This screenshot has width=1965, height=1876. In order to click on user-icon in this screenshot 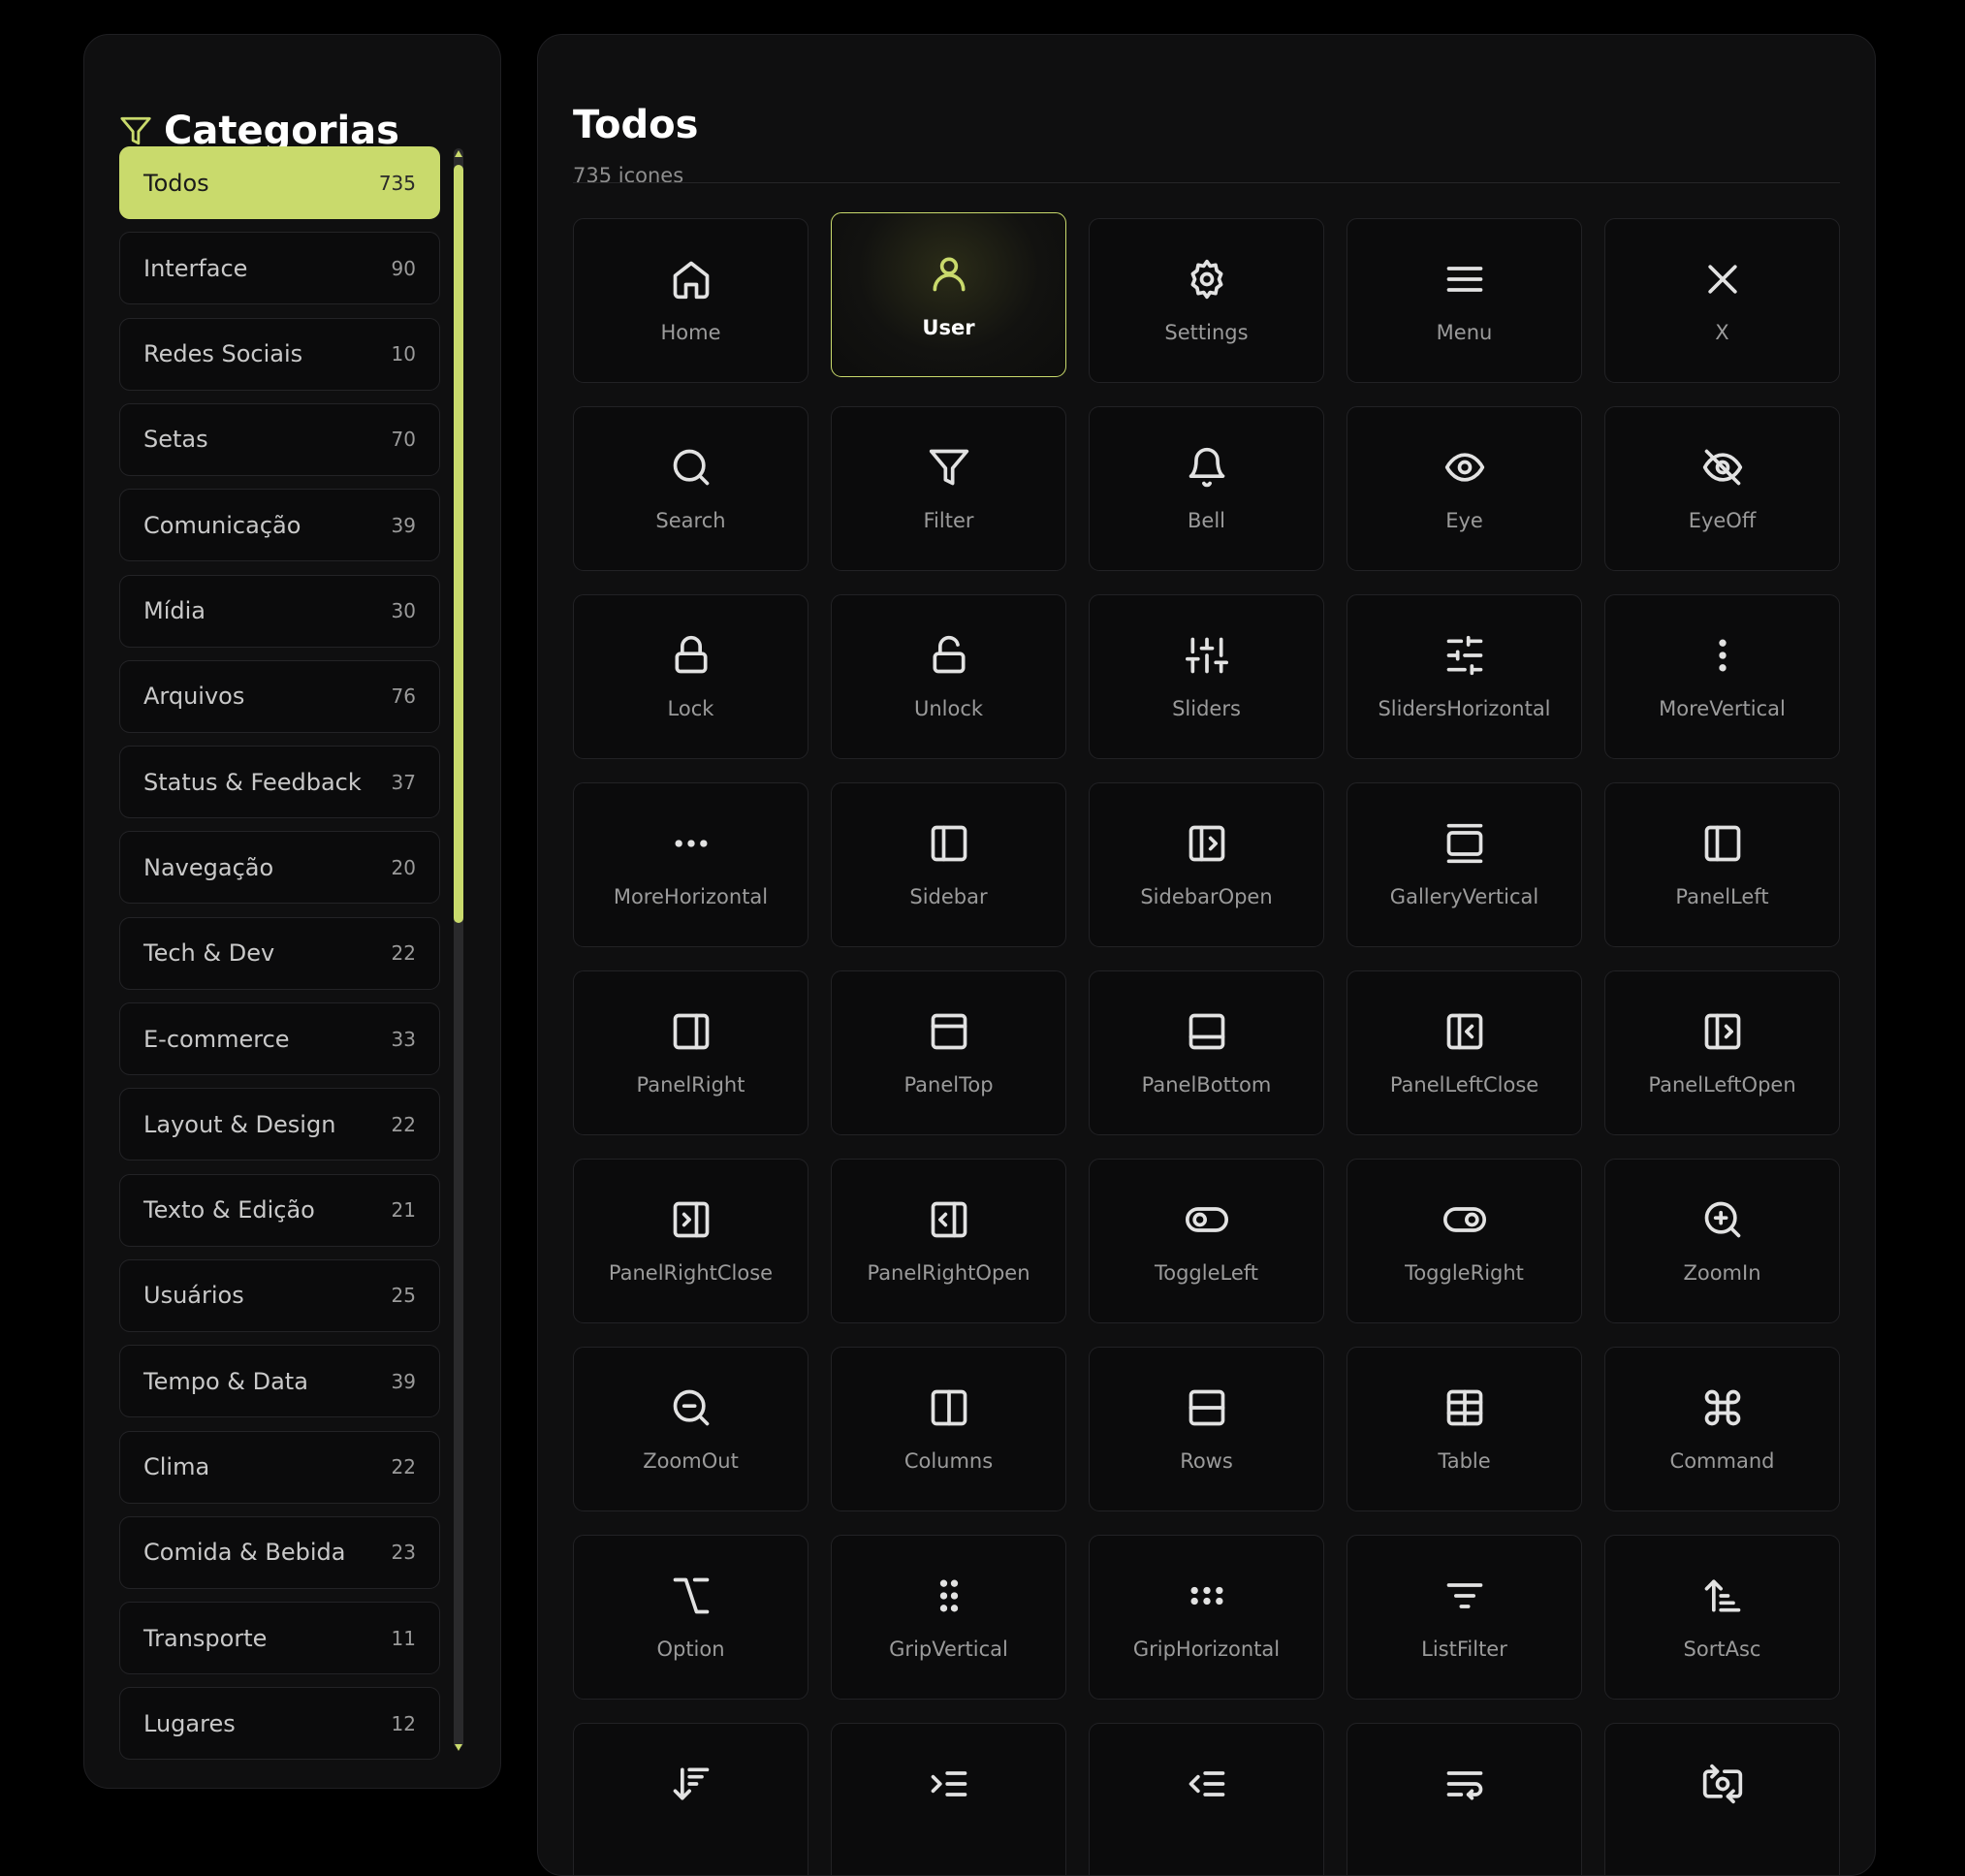, I will do `click(949, 273)`.